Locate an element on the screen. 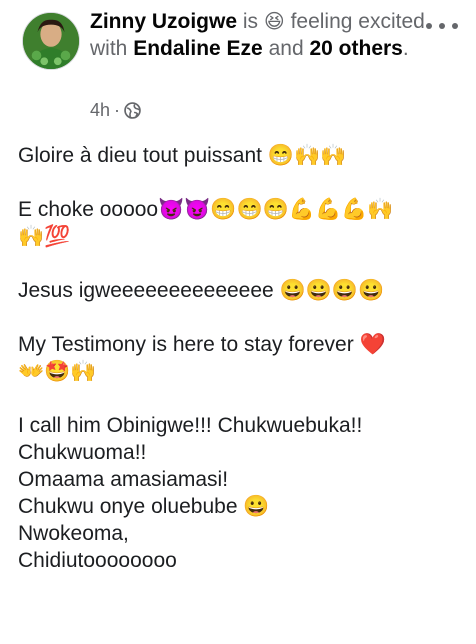 The image size is (476, 644). post-line: Nwokeoma, is located at coordinates (73, 533).